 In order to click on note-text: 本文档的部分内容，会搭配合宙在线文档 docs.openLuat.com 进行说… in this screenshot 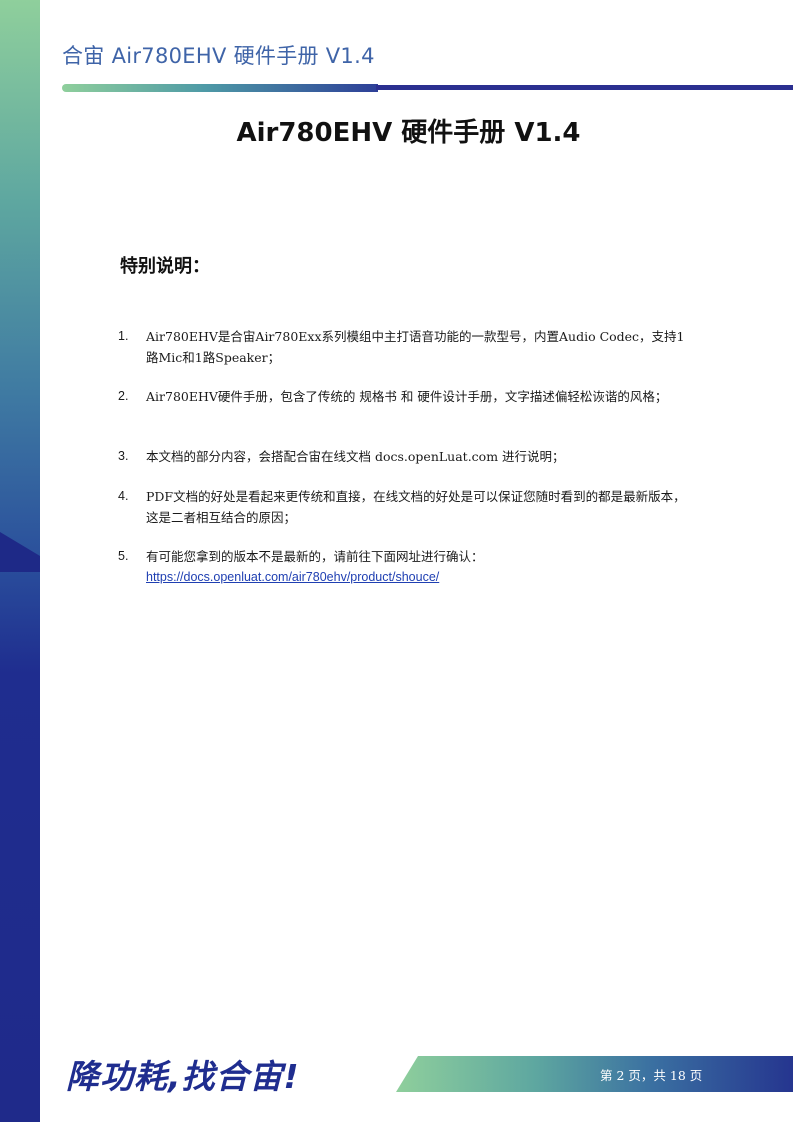, I will do `click(355, 456)`.